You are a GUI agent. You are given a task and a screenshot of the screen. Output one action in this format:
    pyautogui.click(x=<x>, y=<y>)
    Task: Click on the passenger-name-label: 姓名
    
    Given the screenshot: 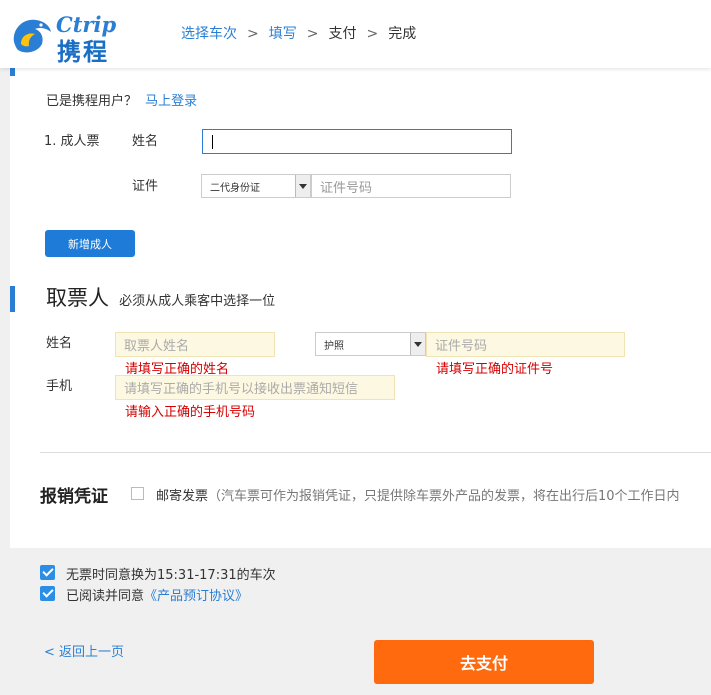 What is the action you would take?
    pyautogui.click(x=145, y=141)
    